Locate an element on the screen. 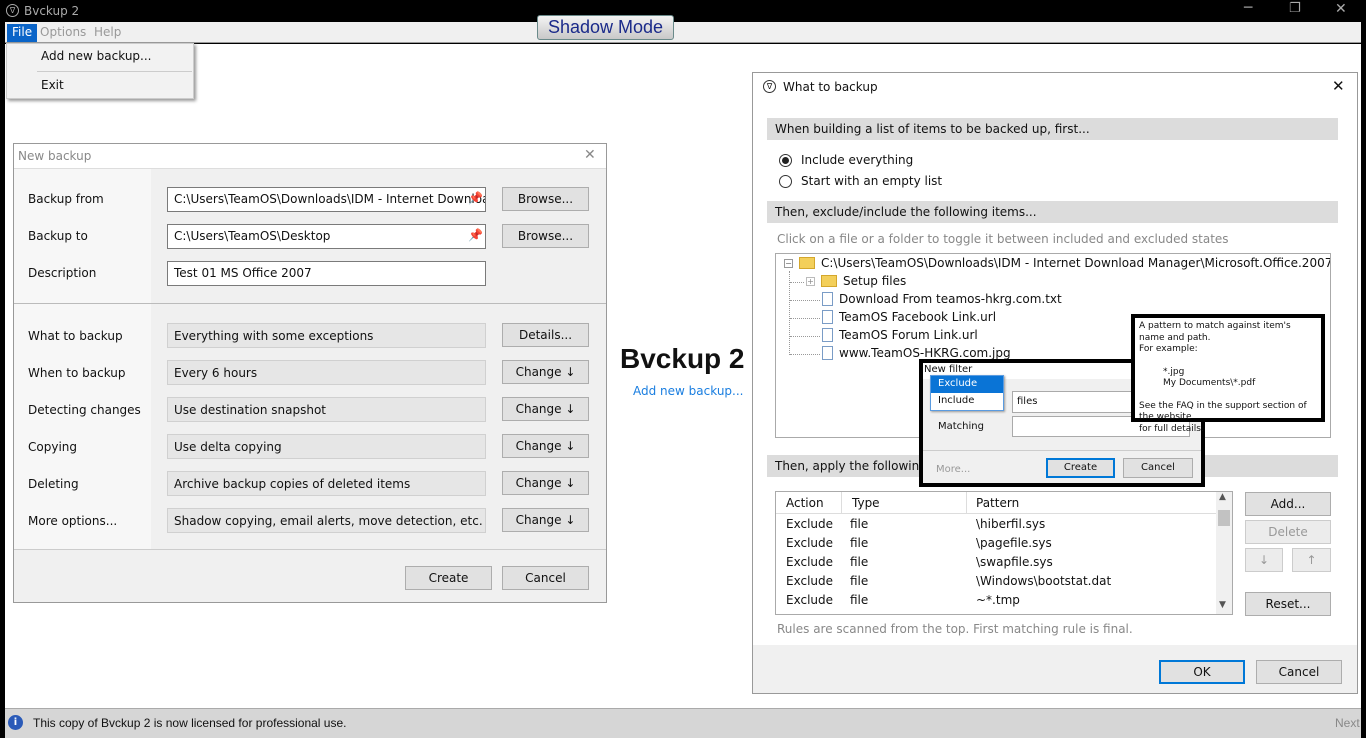  rule-type: file is located at coordinates (859, 581).